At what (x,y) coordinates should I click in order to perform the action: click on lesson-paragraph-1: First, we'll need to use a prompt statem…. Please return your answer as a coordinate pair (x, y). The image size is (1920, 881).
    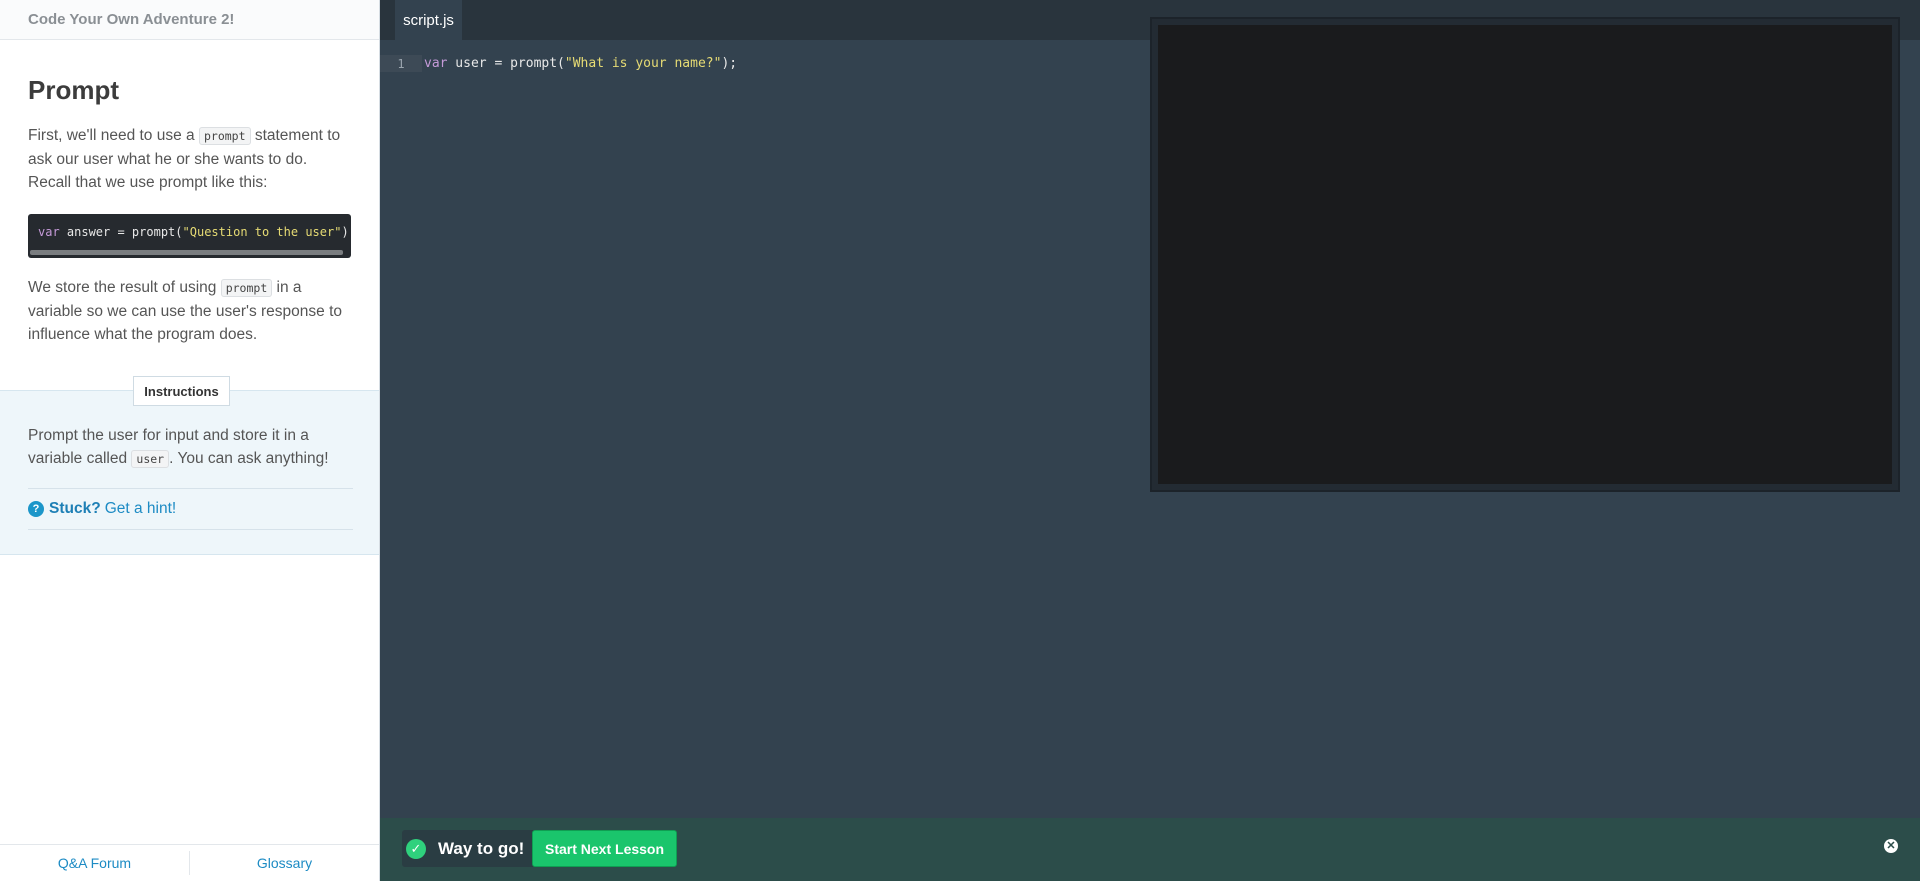
    Looking at the image, I should click on (189, 159).